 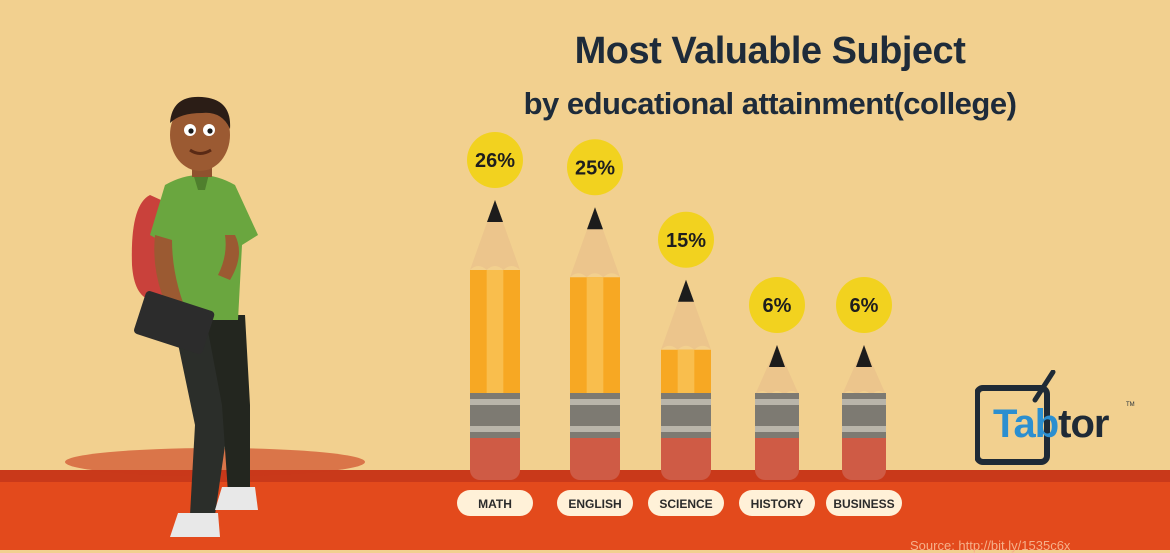 What do you see at coordinates (495, 340) in the screenshot?
I see `pencil-bar-math` at bounding box center [495, 340].